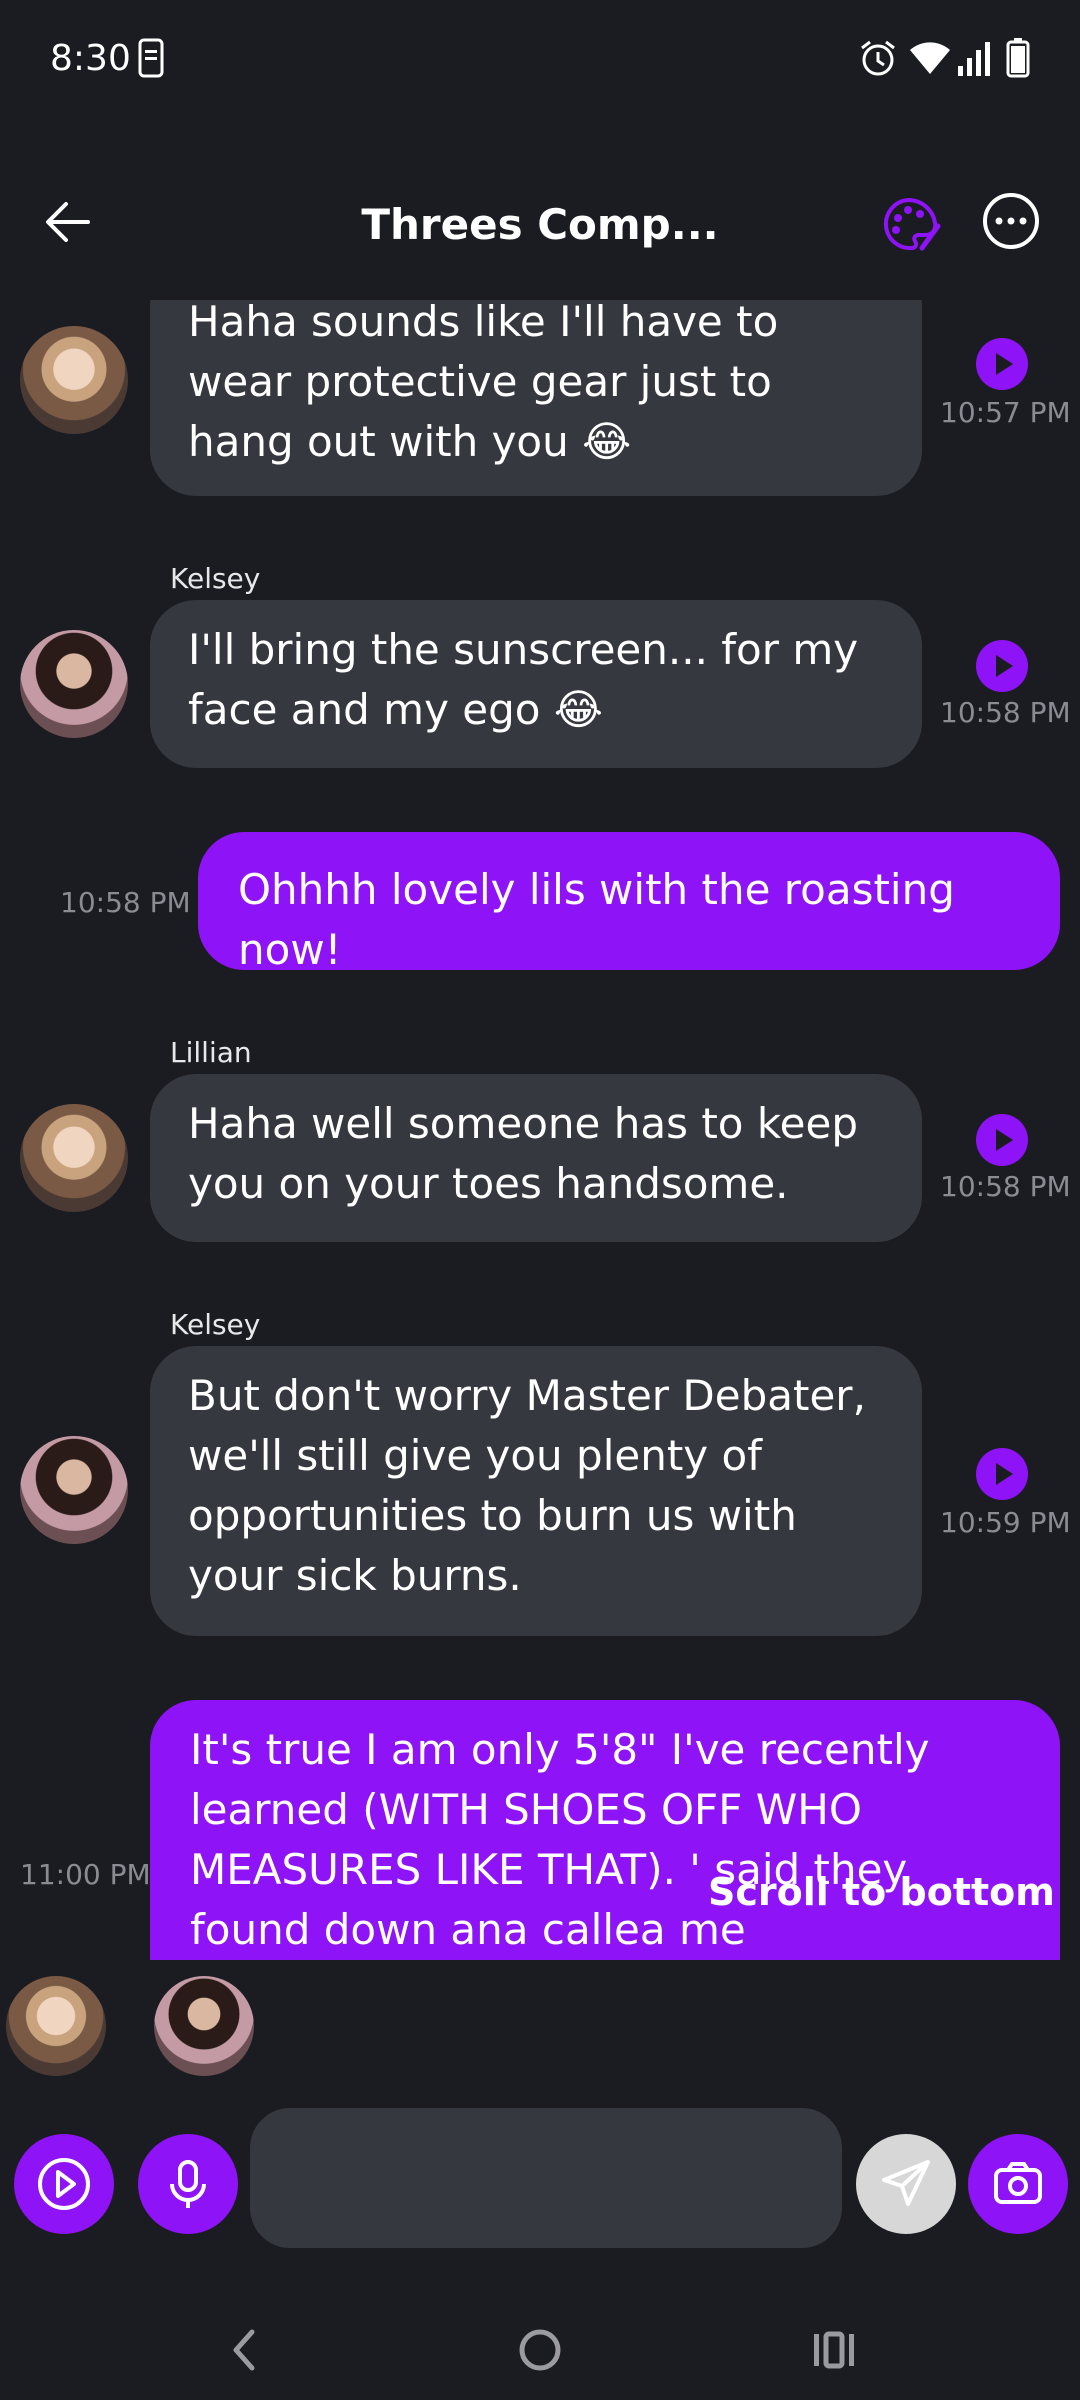 The image size is (1080, 2400). What do you see at coordinates (976, 60) in the screenshot?
I see `signal-icon` at bounding box center [976, 60].